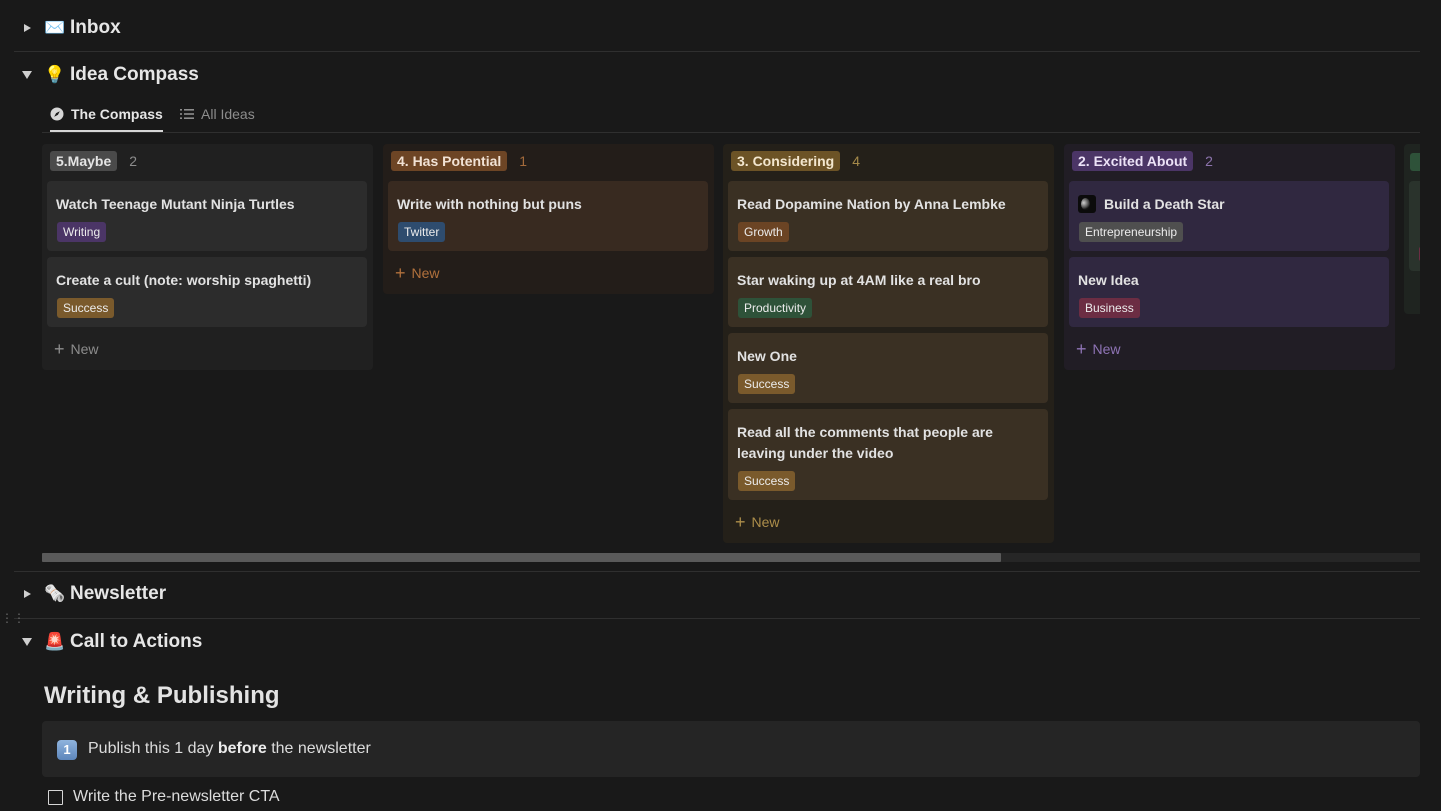 Image resolution: width=1441 pixels, height=811 pixels. Describe the element at coordinates (1108, 280) in the screenshot. I see `card-title: New Idea` at that location.